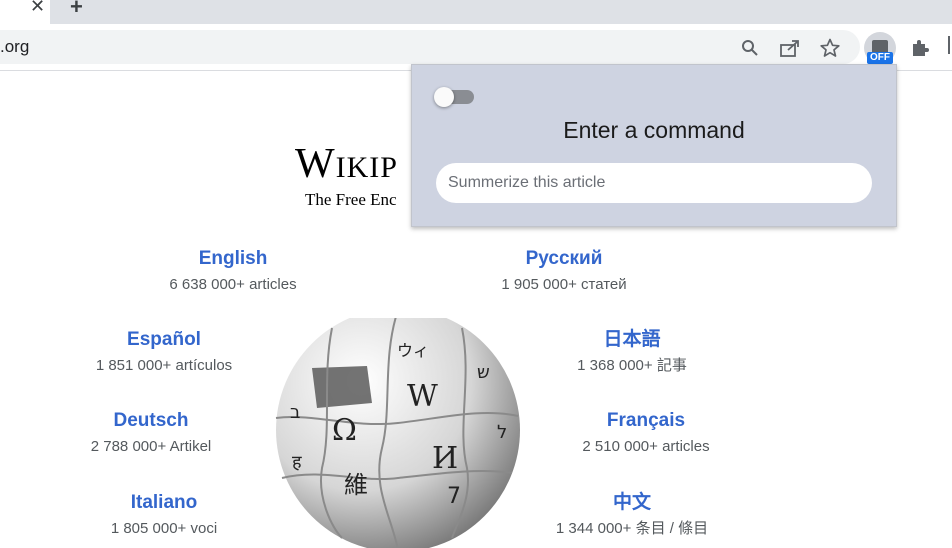 Image resolution: width=952 pixels, height=548 pixels. I want to click on lang-french: Français 2 510 000+ articles, so click(646, 433).